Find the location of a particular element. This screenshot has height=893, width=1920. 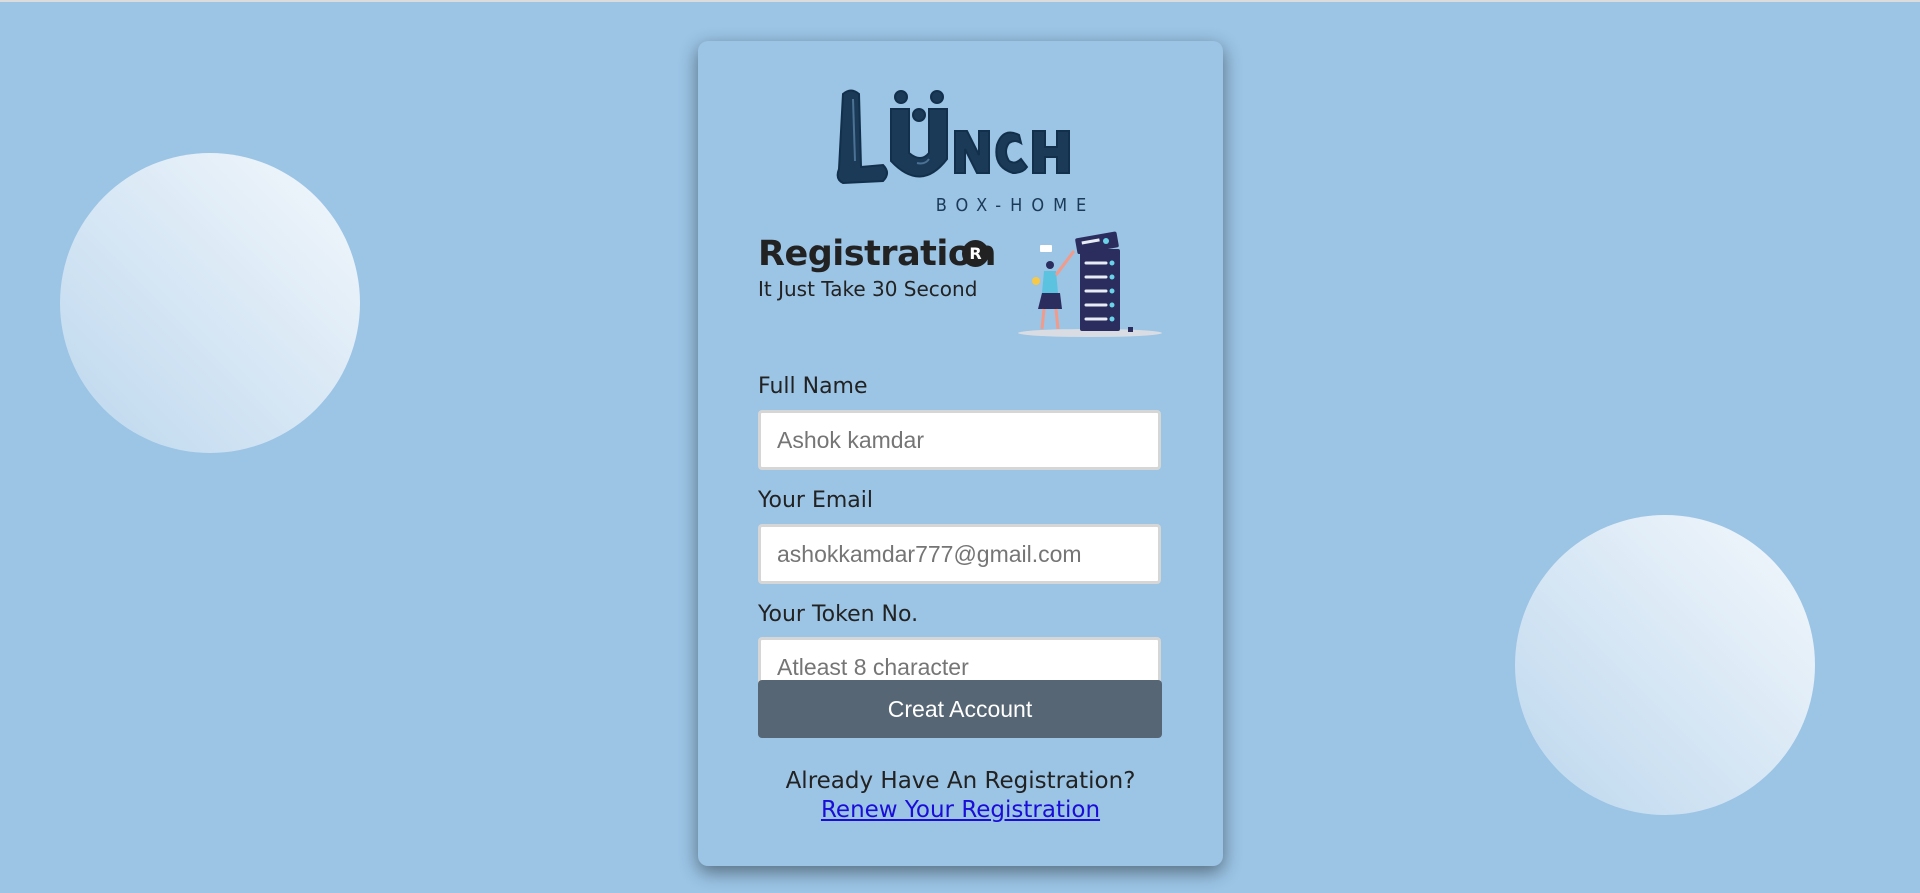

already-registered-text: Already Have An Registration? is located at coordinates (960, 781).